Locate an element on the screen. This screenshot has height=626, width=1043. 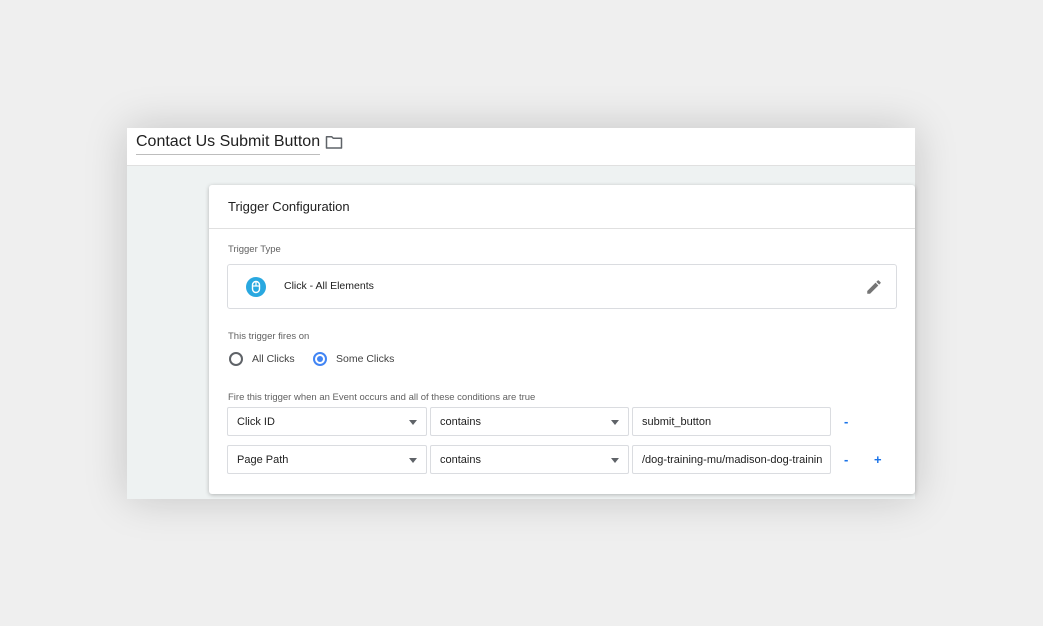
trigger-type-name: Click - All Elements is located at coordinates (329, 286).